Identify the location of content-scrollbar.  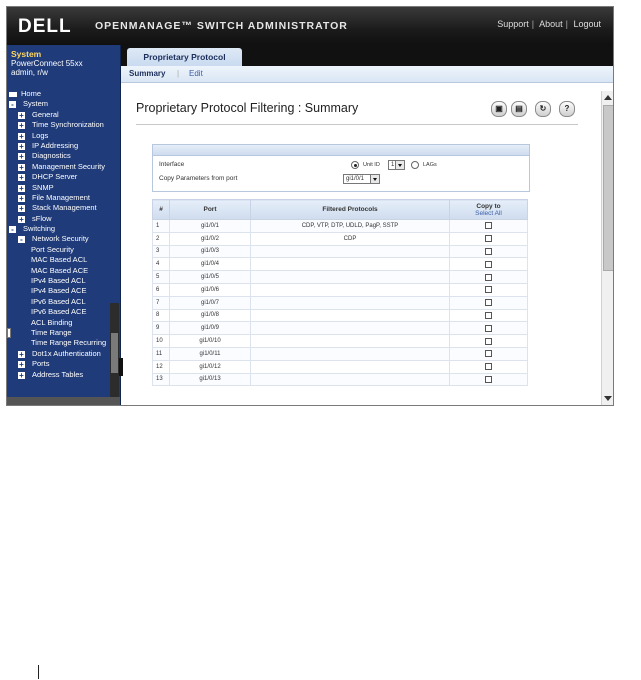
(607, 248).